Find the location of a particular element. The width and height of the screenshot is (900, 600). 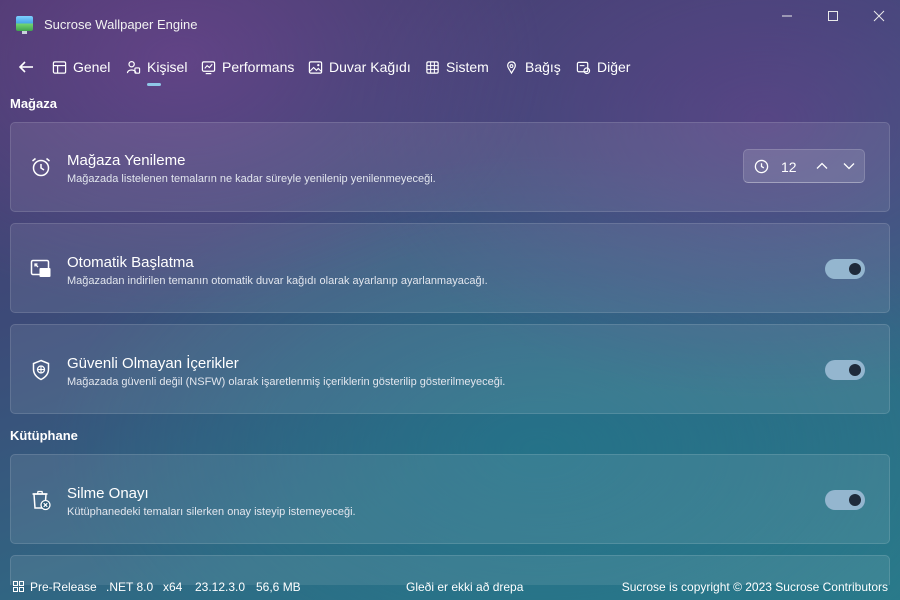

maximize-button is located at coordinates (833, 16).